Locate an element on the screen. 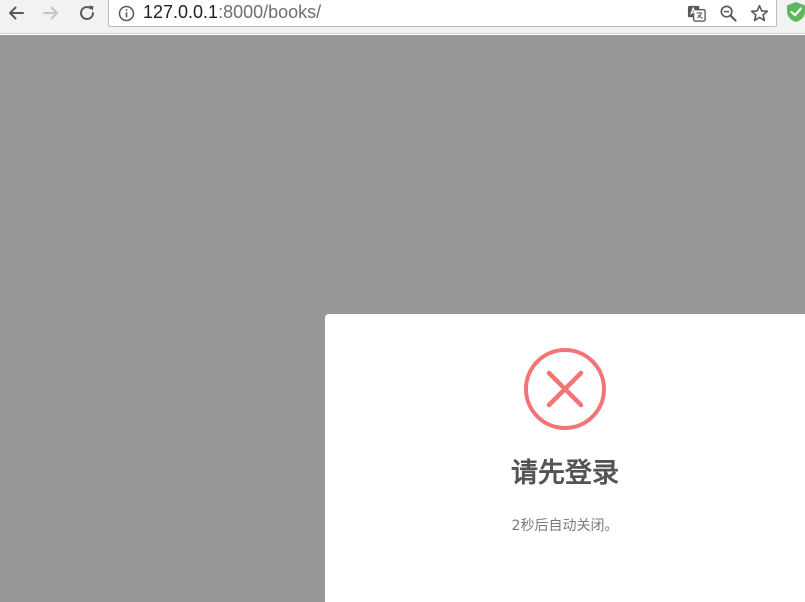 The image size is (805, 602). browser-toolbar: 127.0.0.1:8000/books/ is located at coordinates (402, 17).